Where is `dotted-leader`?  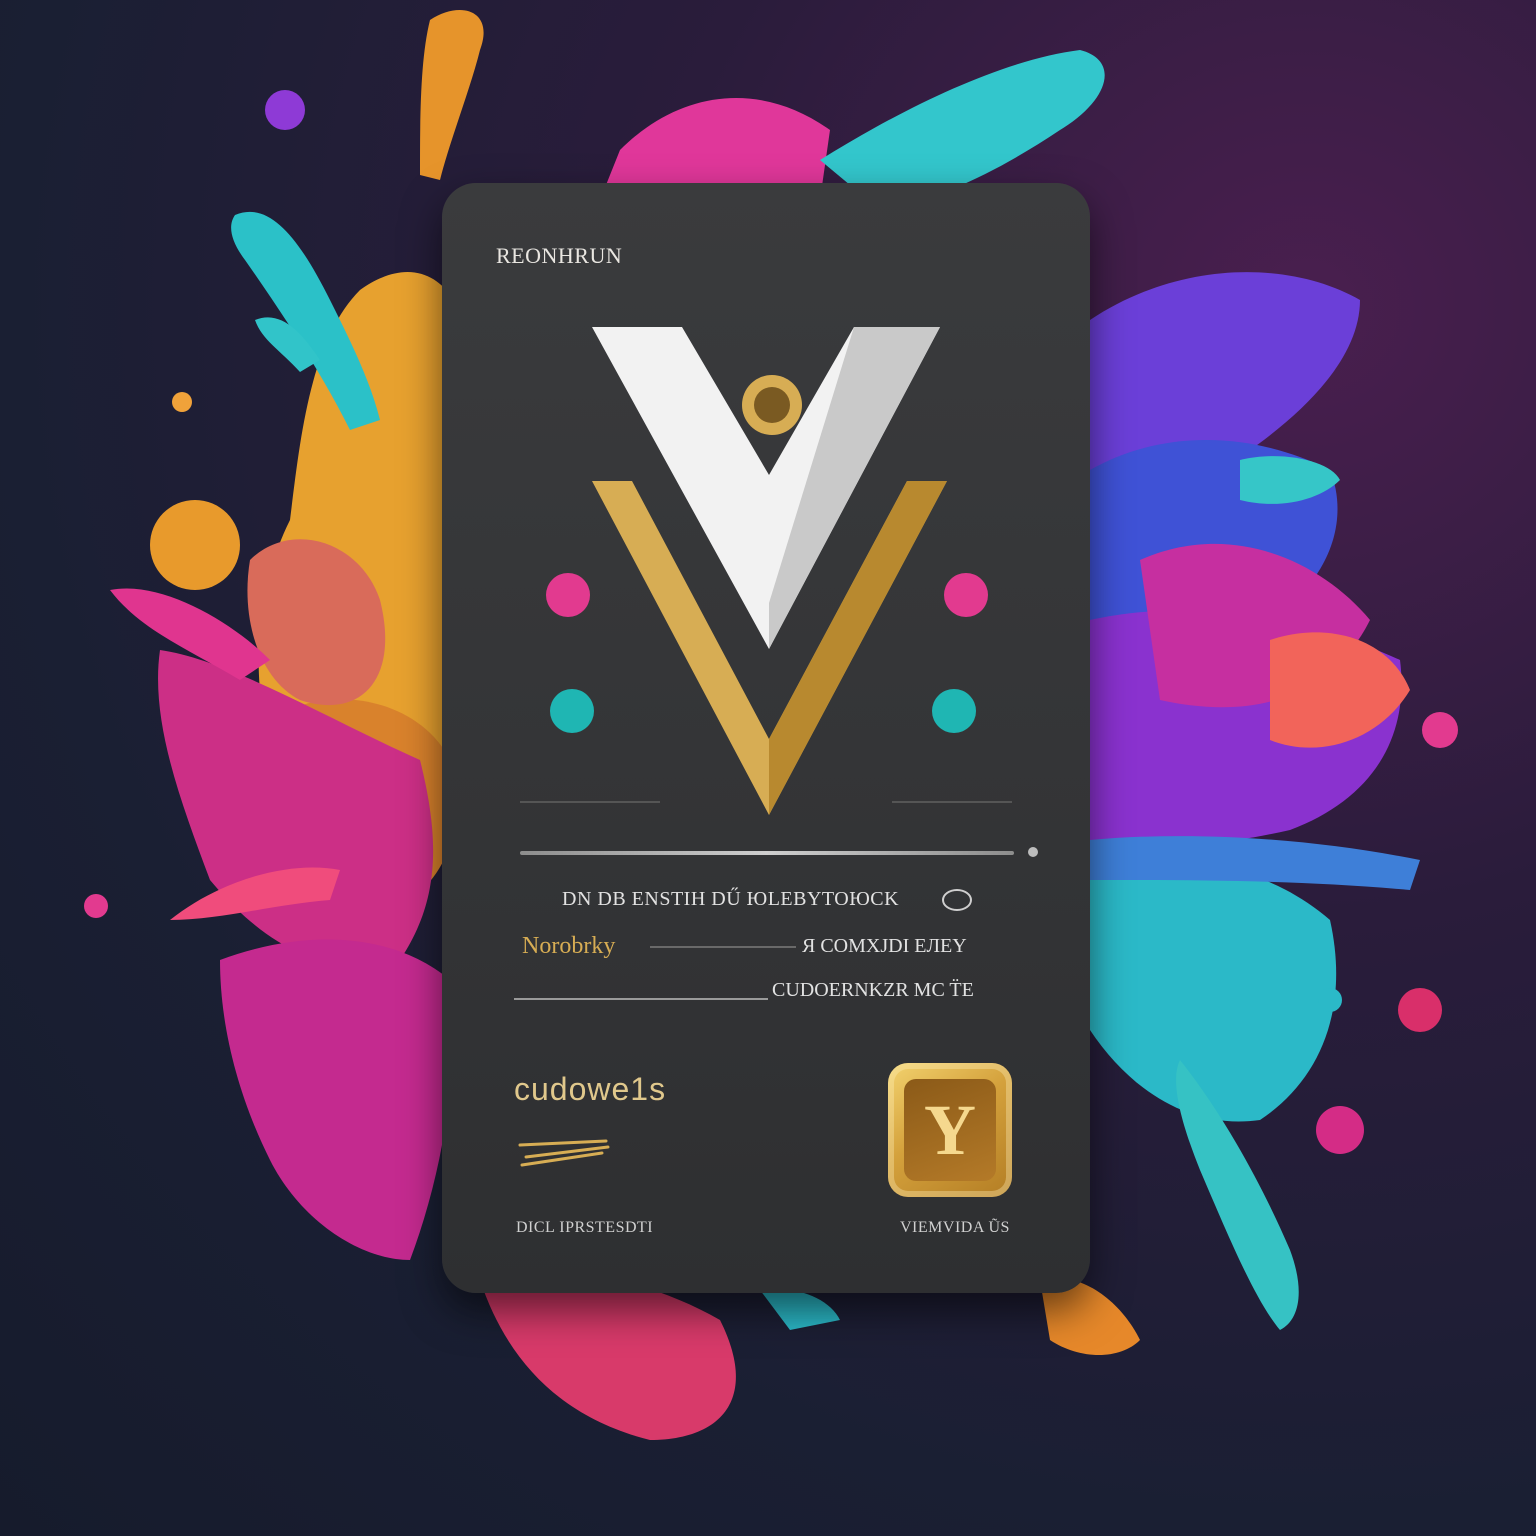 dotted-leader is located at coordinates (723, 947).